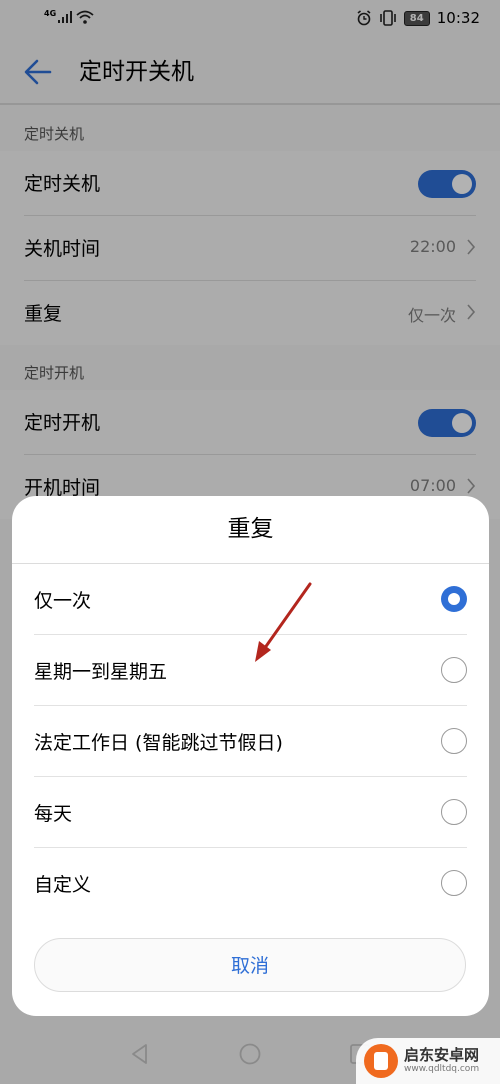 The height and width of the screenshot is (1084, 500). What do you see at coordinates (250, 1054) in the screenshot?
I see `nav-home-icon` at bounding box center [250, 1054].